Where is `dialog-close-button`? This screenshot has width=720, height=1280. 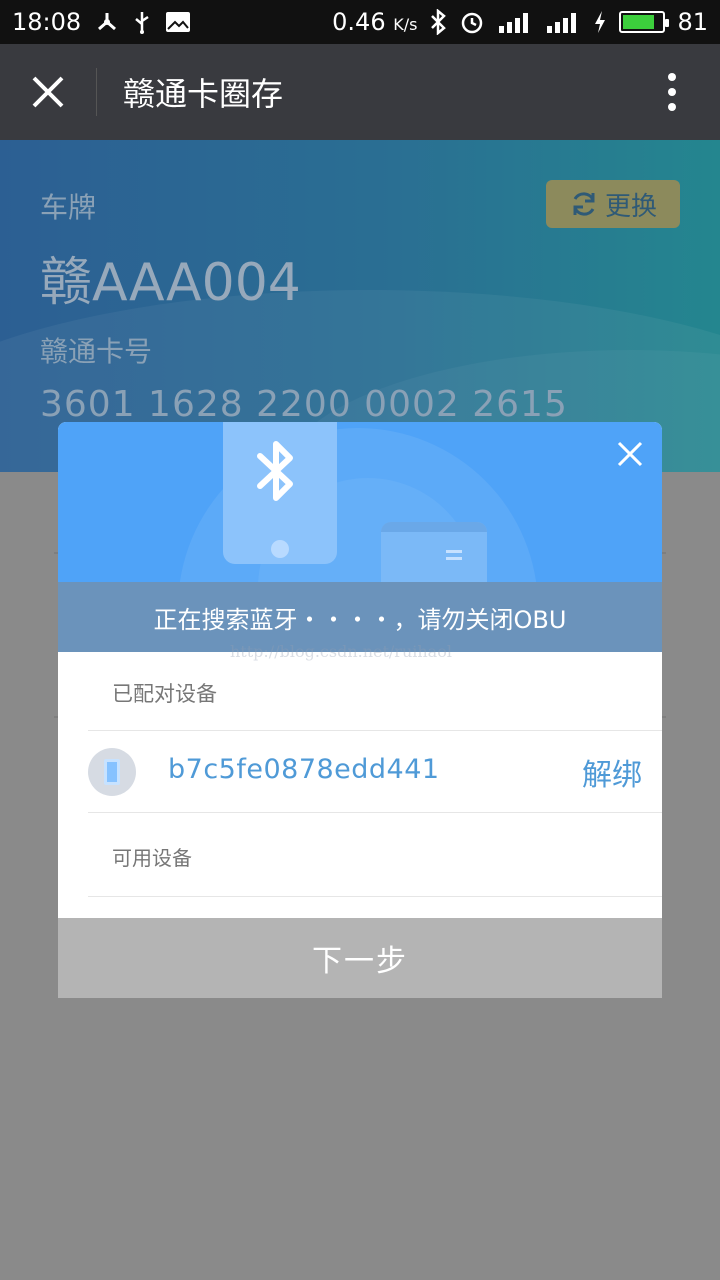 dialog-close-button is located at coordinates (630, 454).